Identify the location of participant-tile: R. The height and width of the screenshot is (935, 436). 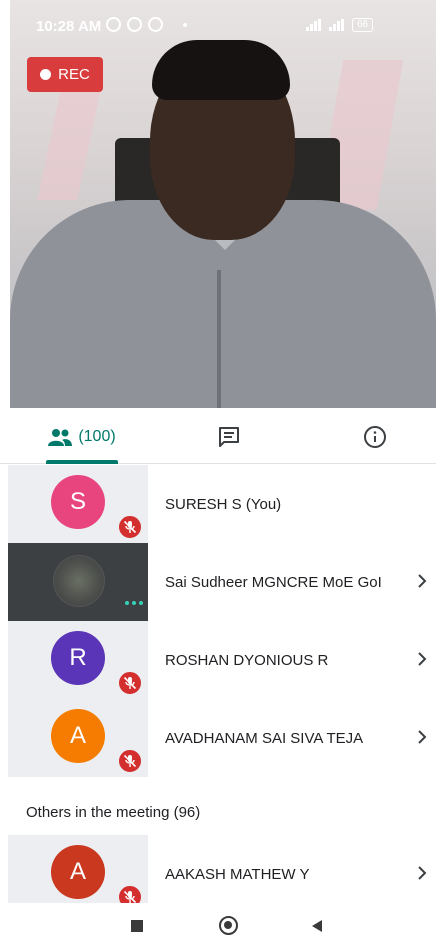
(78, 660).